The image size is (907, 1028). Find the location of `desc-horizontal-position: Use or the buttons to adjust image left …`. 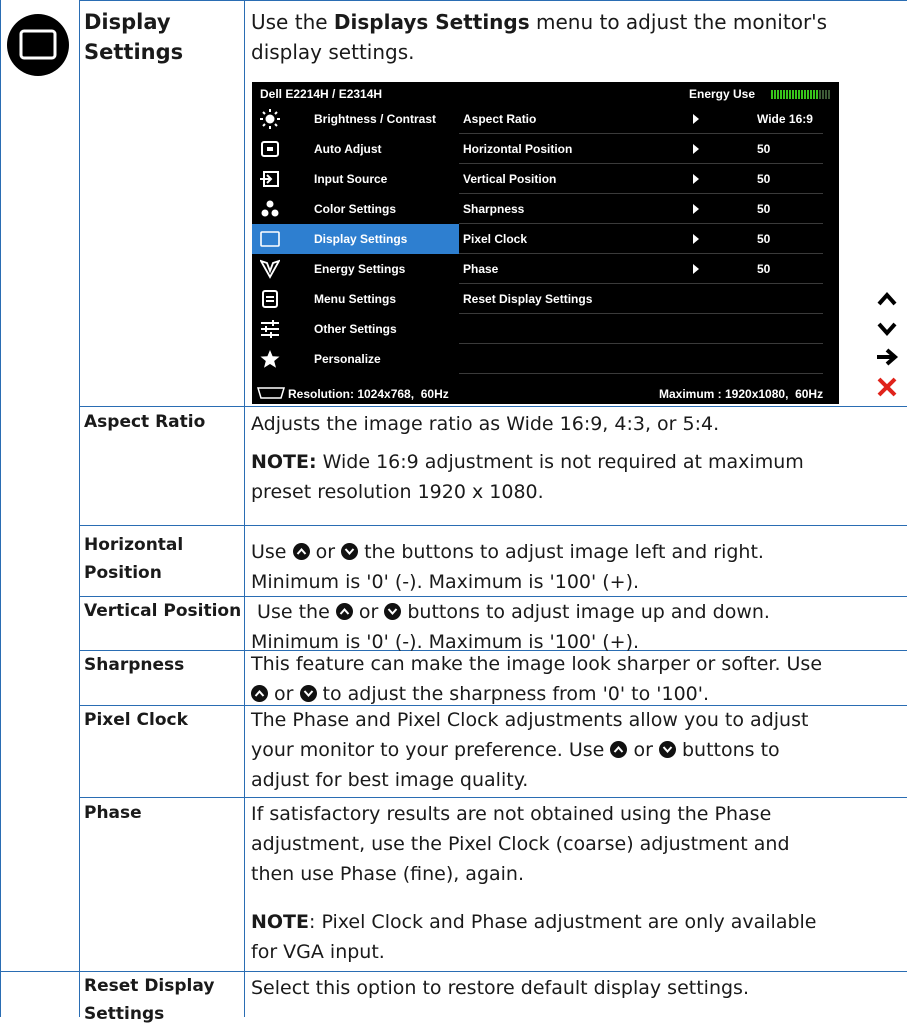

desc-horizontal-position: Use or the buttons to adjust image left … is located at coordinates (507, 567).